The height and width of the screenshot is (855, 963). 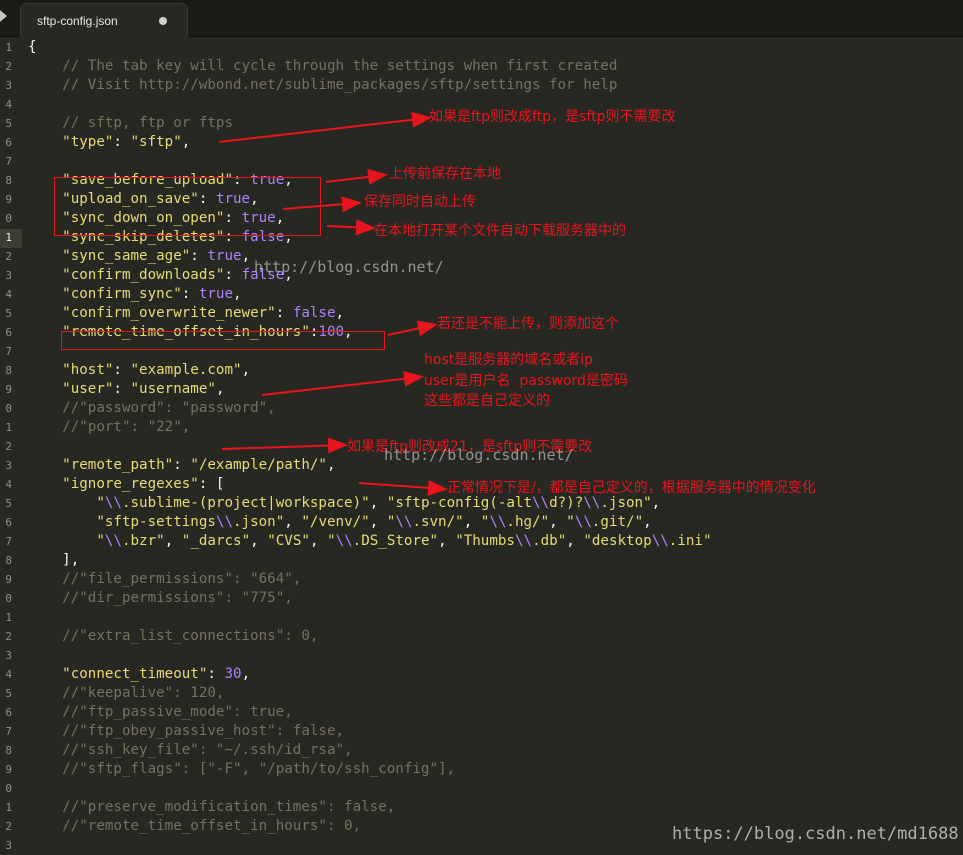 I want to click on code-line: //"dir_permissions": "775",, so click(x=160, y=598).